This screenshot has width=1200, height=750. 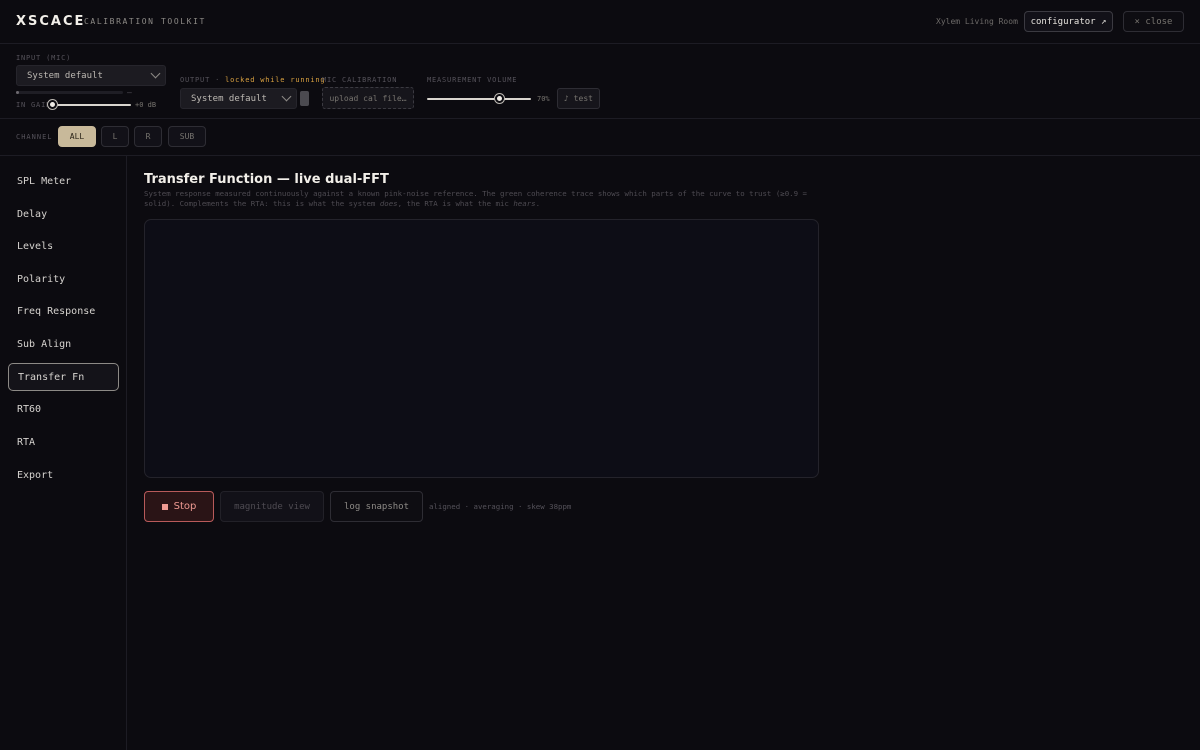 I want to click on input-level-meter, so click(x=69, y=92).